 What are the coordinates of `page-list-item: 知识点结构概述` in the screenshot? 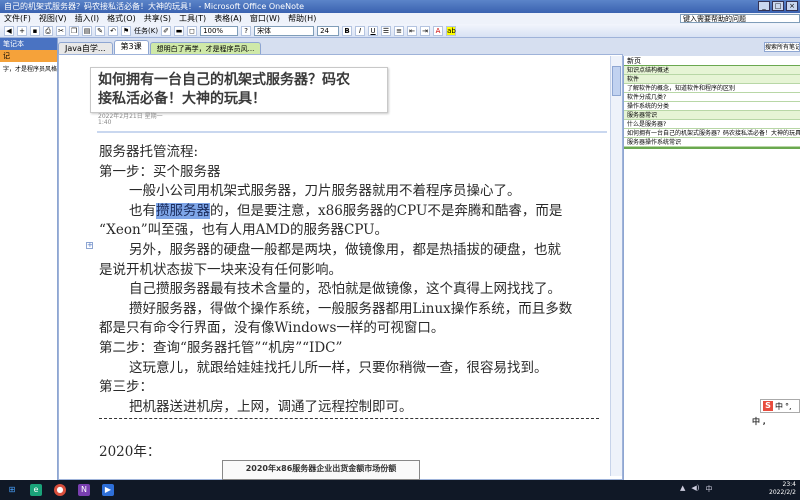 It's located at (712, 70).